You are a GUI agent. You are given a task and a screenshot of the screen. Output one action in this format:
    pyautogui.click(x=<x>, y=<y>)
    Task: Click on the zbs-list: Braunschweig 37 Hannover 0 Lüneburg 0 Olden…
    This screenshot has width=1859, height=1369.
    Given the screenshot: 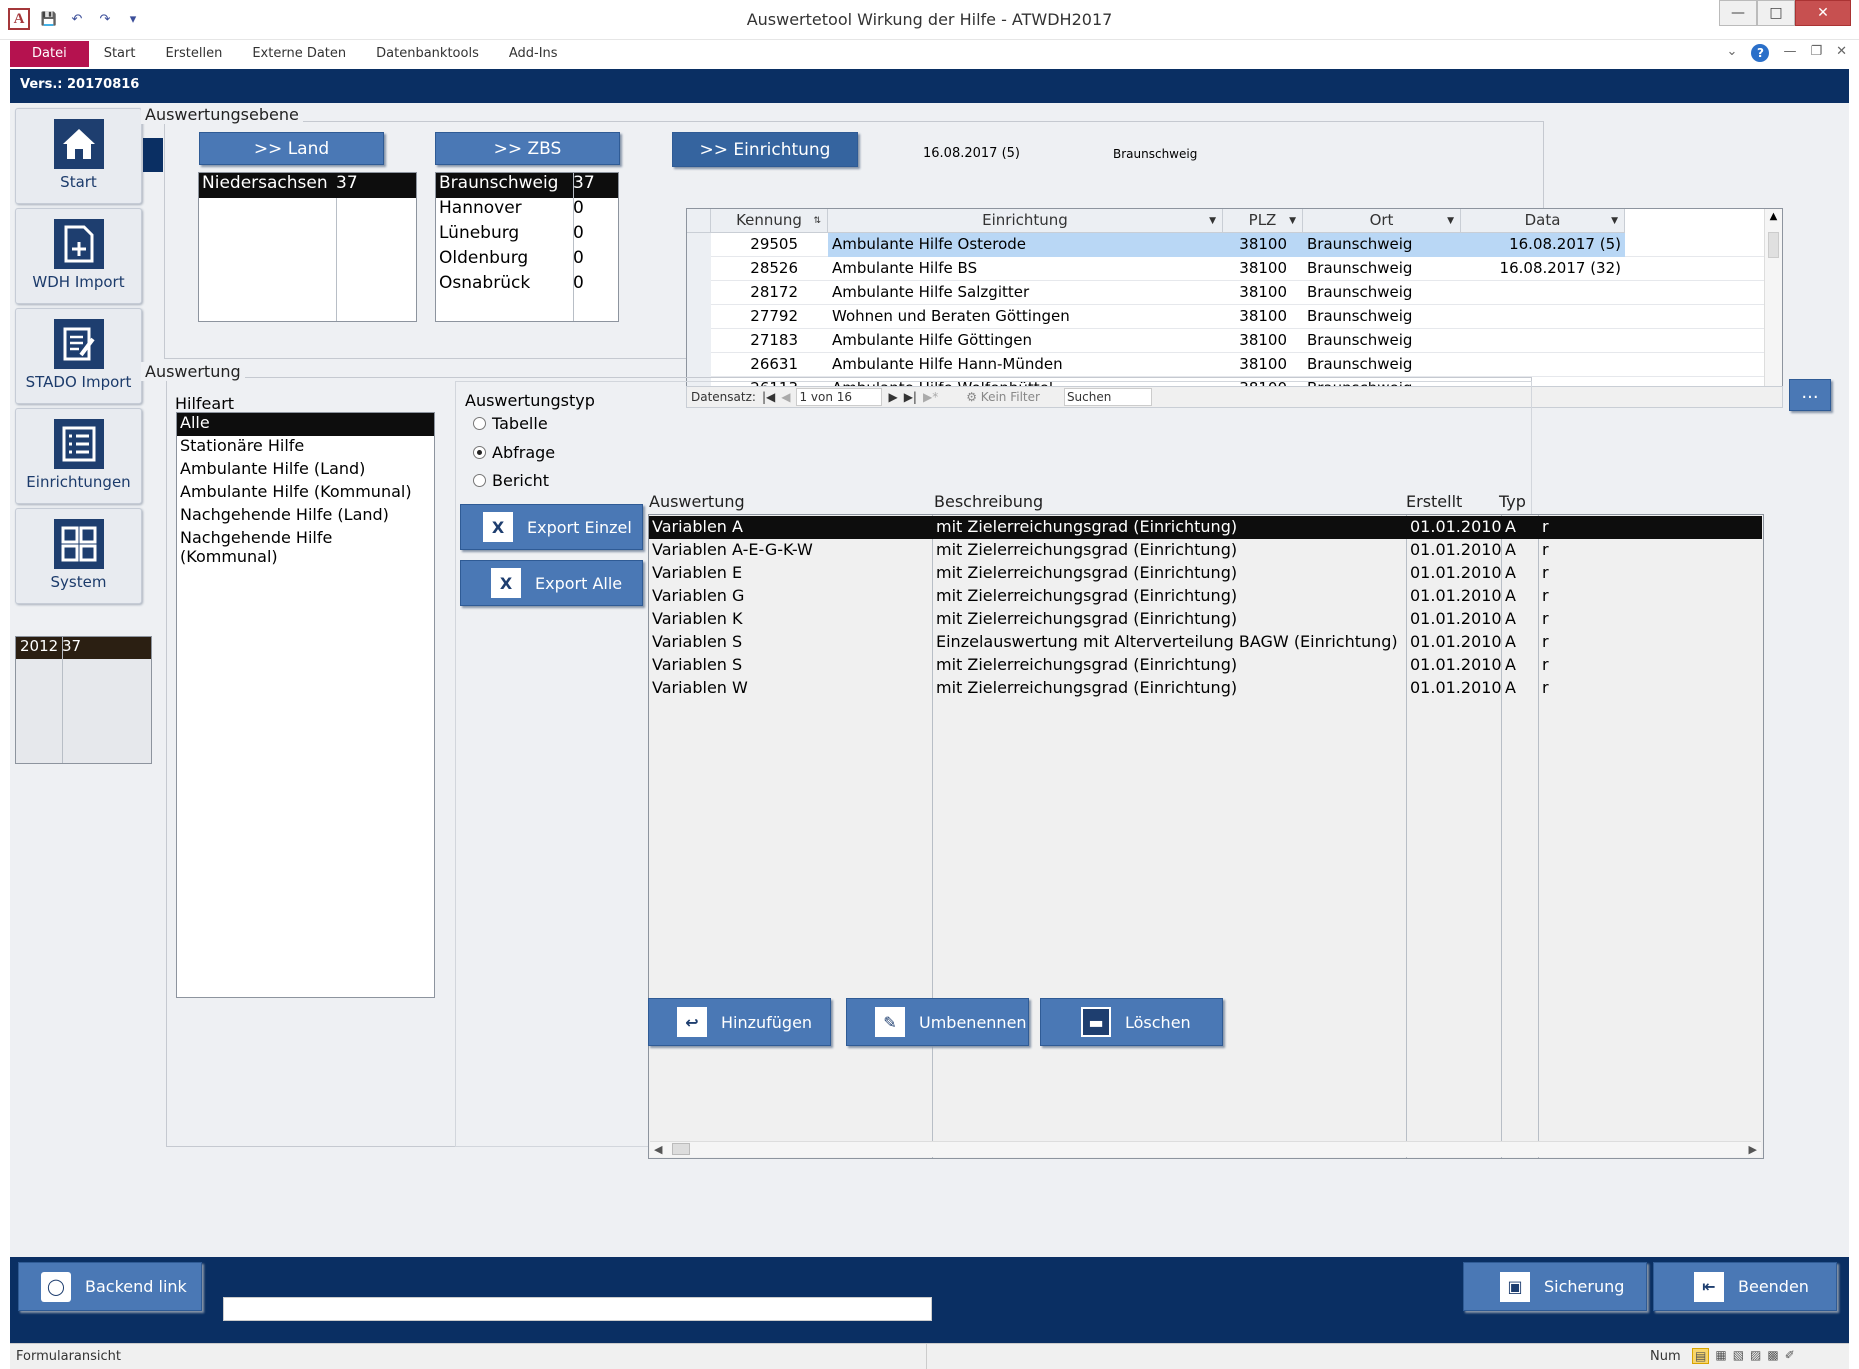 What is the action you would take?
    pyautogui.click(x=527, y=247)
    